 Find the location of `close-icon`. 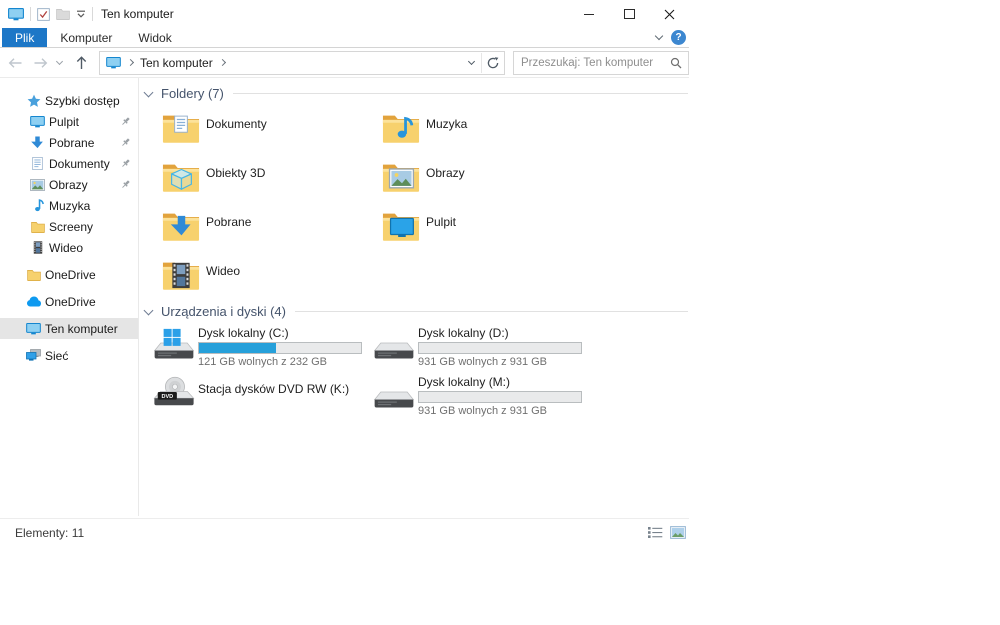

close-icon is located at coordinates (669, 14).